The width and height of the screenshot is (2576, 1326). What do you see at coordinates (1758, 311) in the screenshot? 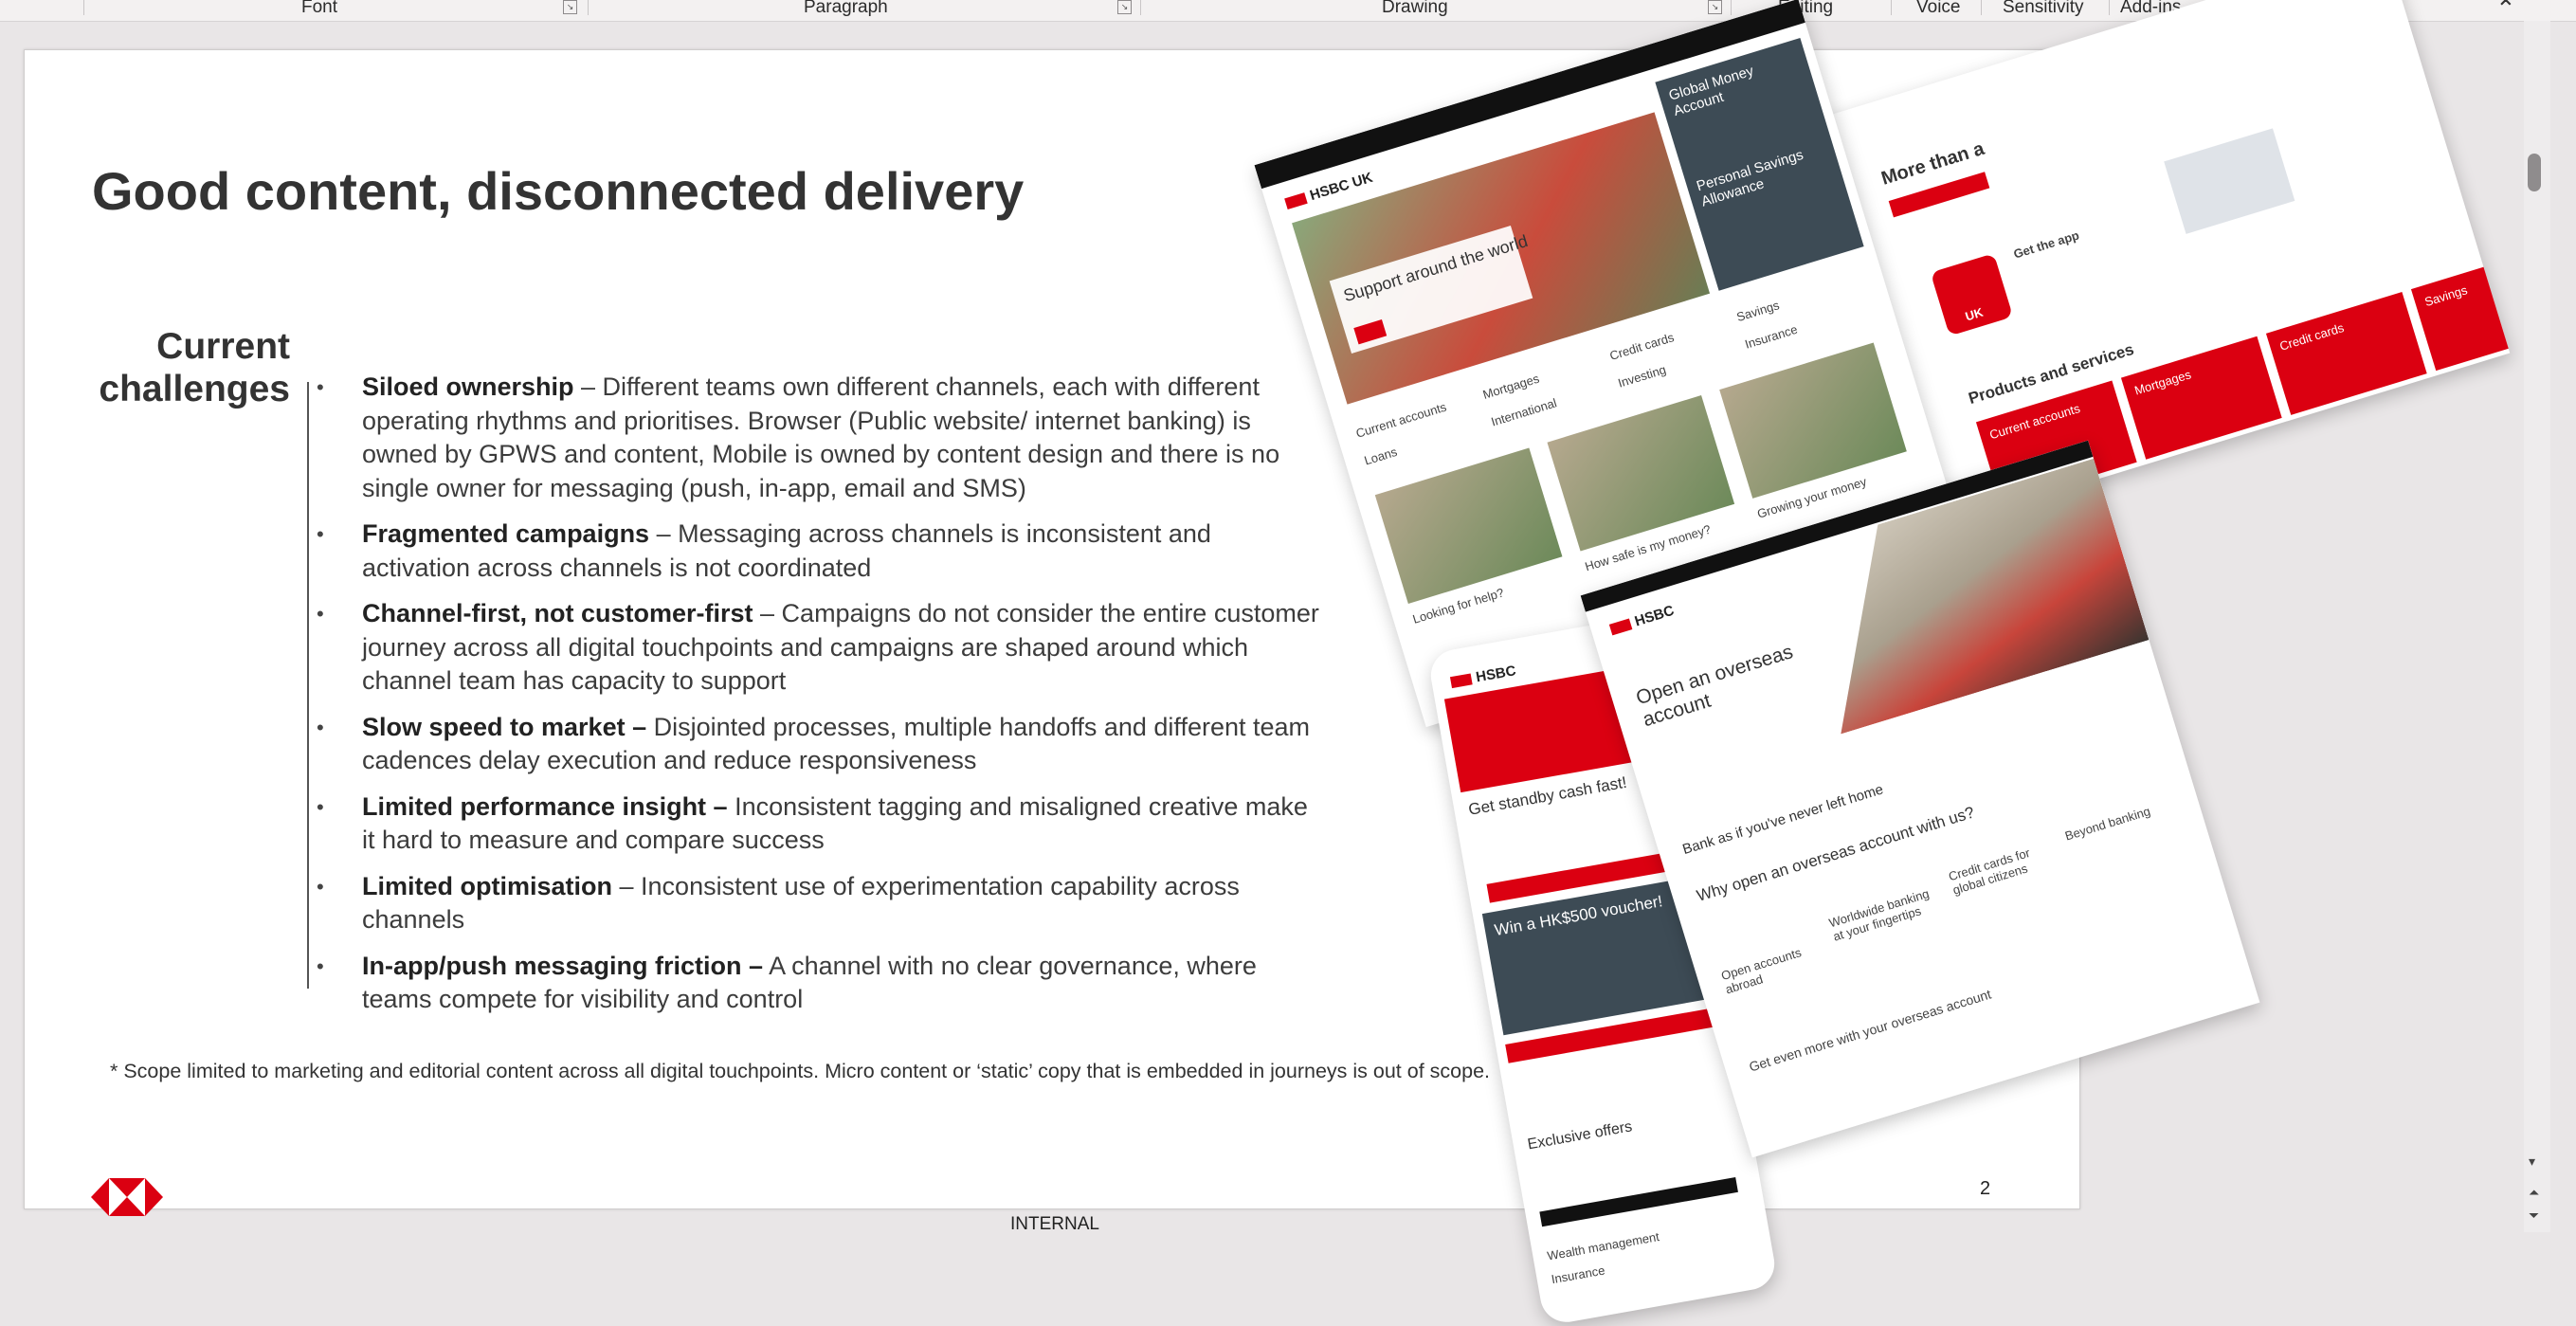
I see `nav-link: Savings` at bounding box center [1758, 311].